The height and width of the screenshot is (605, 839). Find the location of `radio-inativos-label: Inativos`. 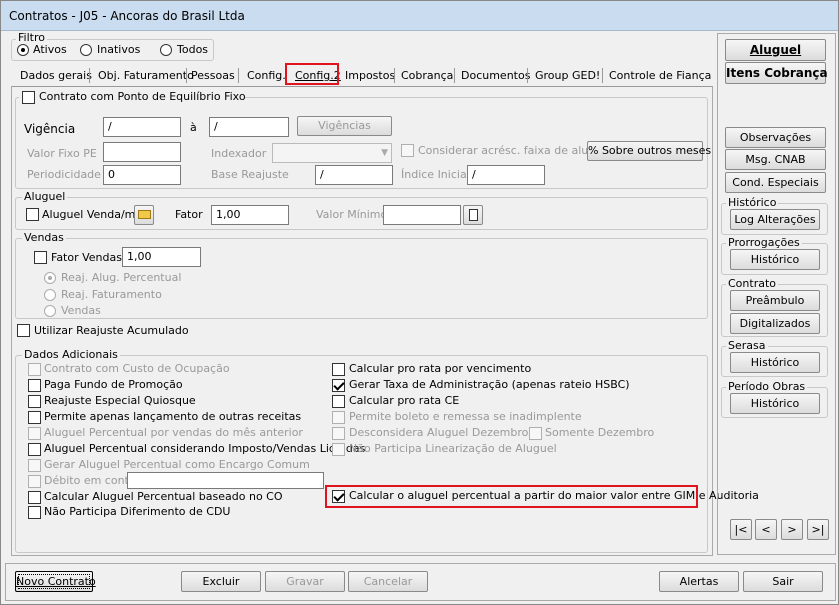

radio-inativos-label: Inativos is located at coordinates (119, 49).